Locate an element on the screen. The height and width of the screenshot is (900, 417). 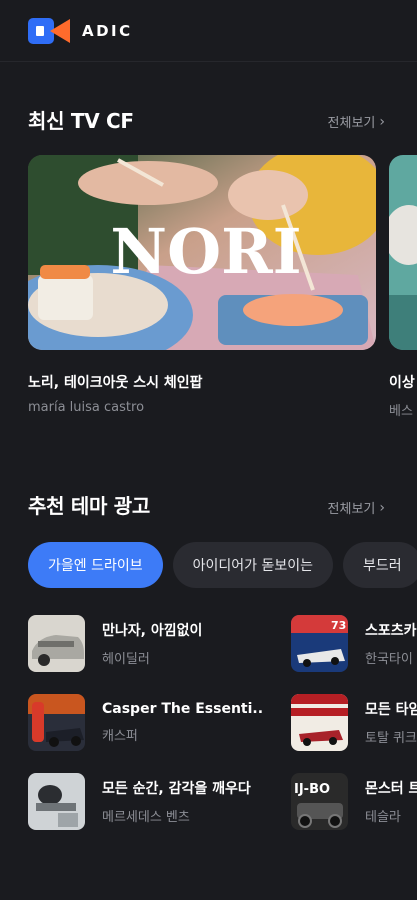
card-thumbnail is located at coordinates (403, 252).